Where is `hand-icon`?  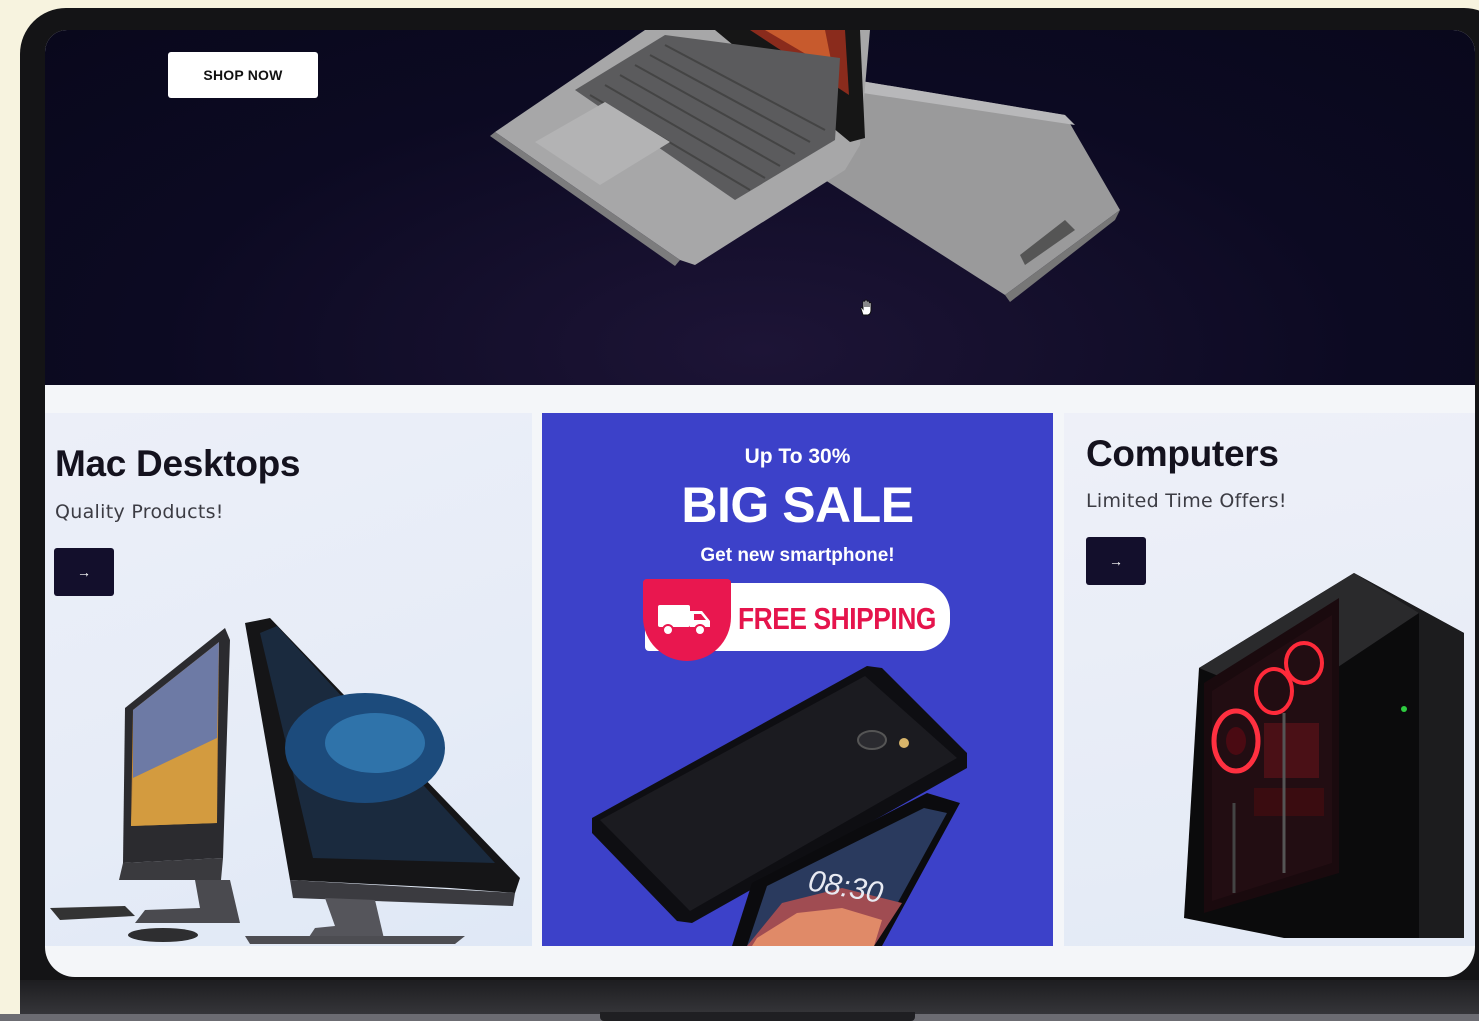
hand-icon is located at coordinates (866, 307).